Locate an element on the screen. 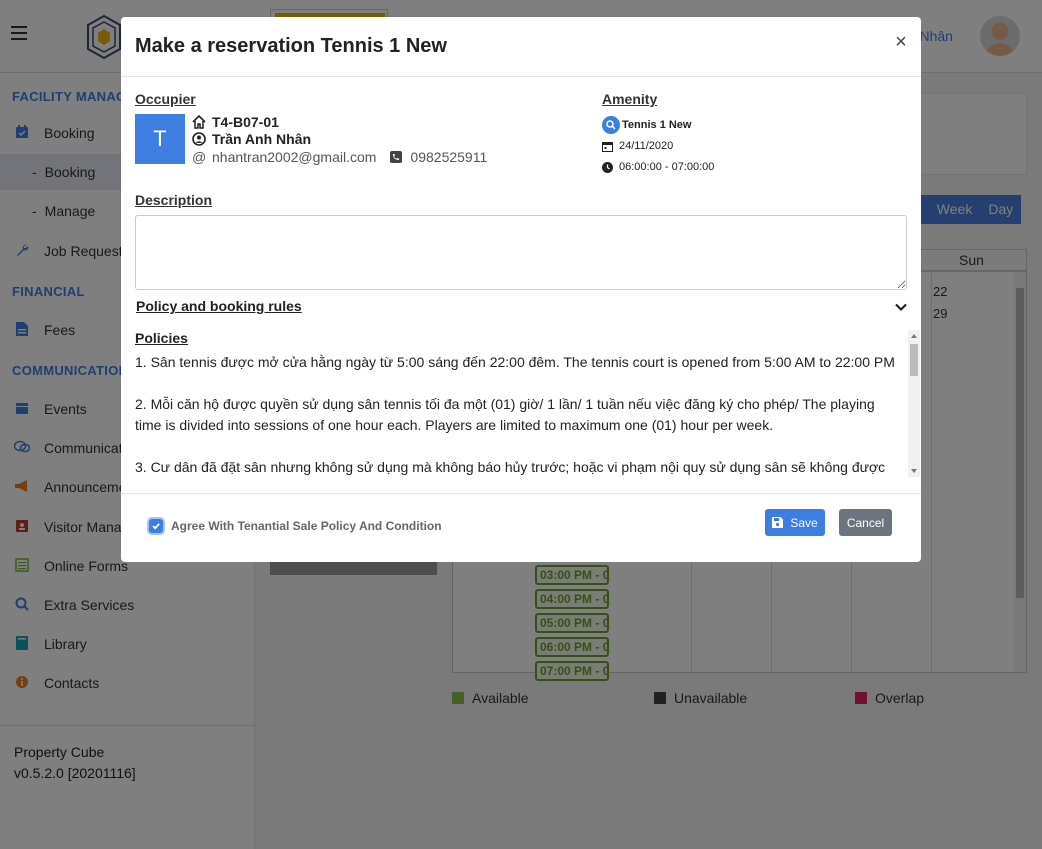 This screenshot has width=1042, height=849. home-icon is located at coordinates (199, 121).